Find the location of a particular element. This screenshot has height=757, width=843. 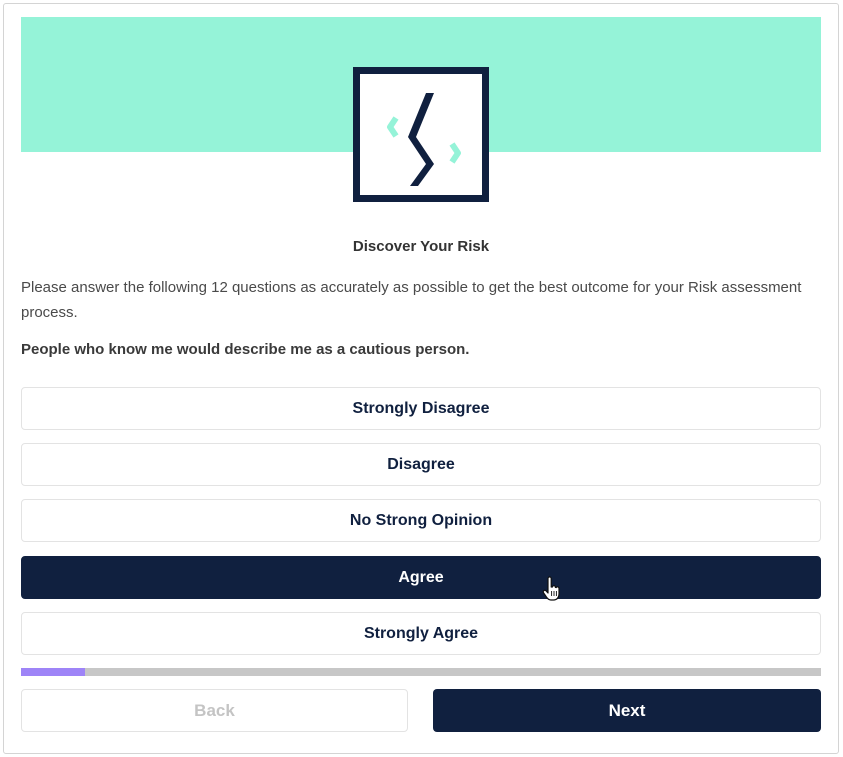

s-mark-icon is located at coordinates (421, 139).